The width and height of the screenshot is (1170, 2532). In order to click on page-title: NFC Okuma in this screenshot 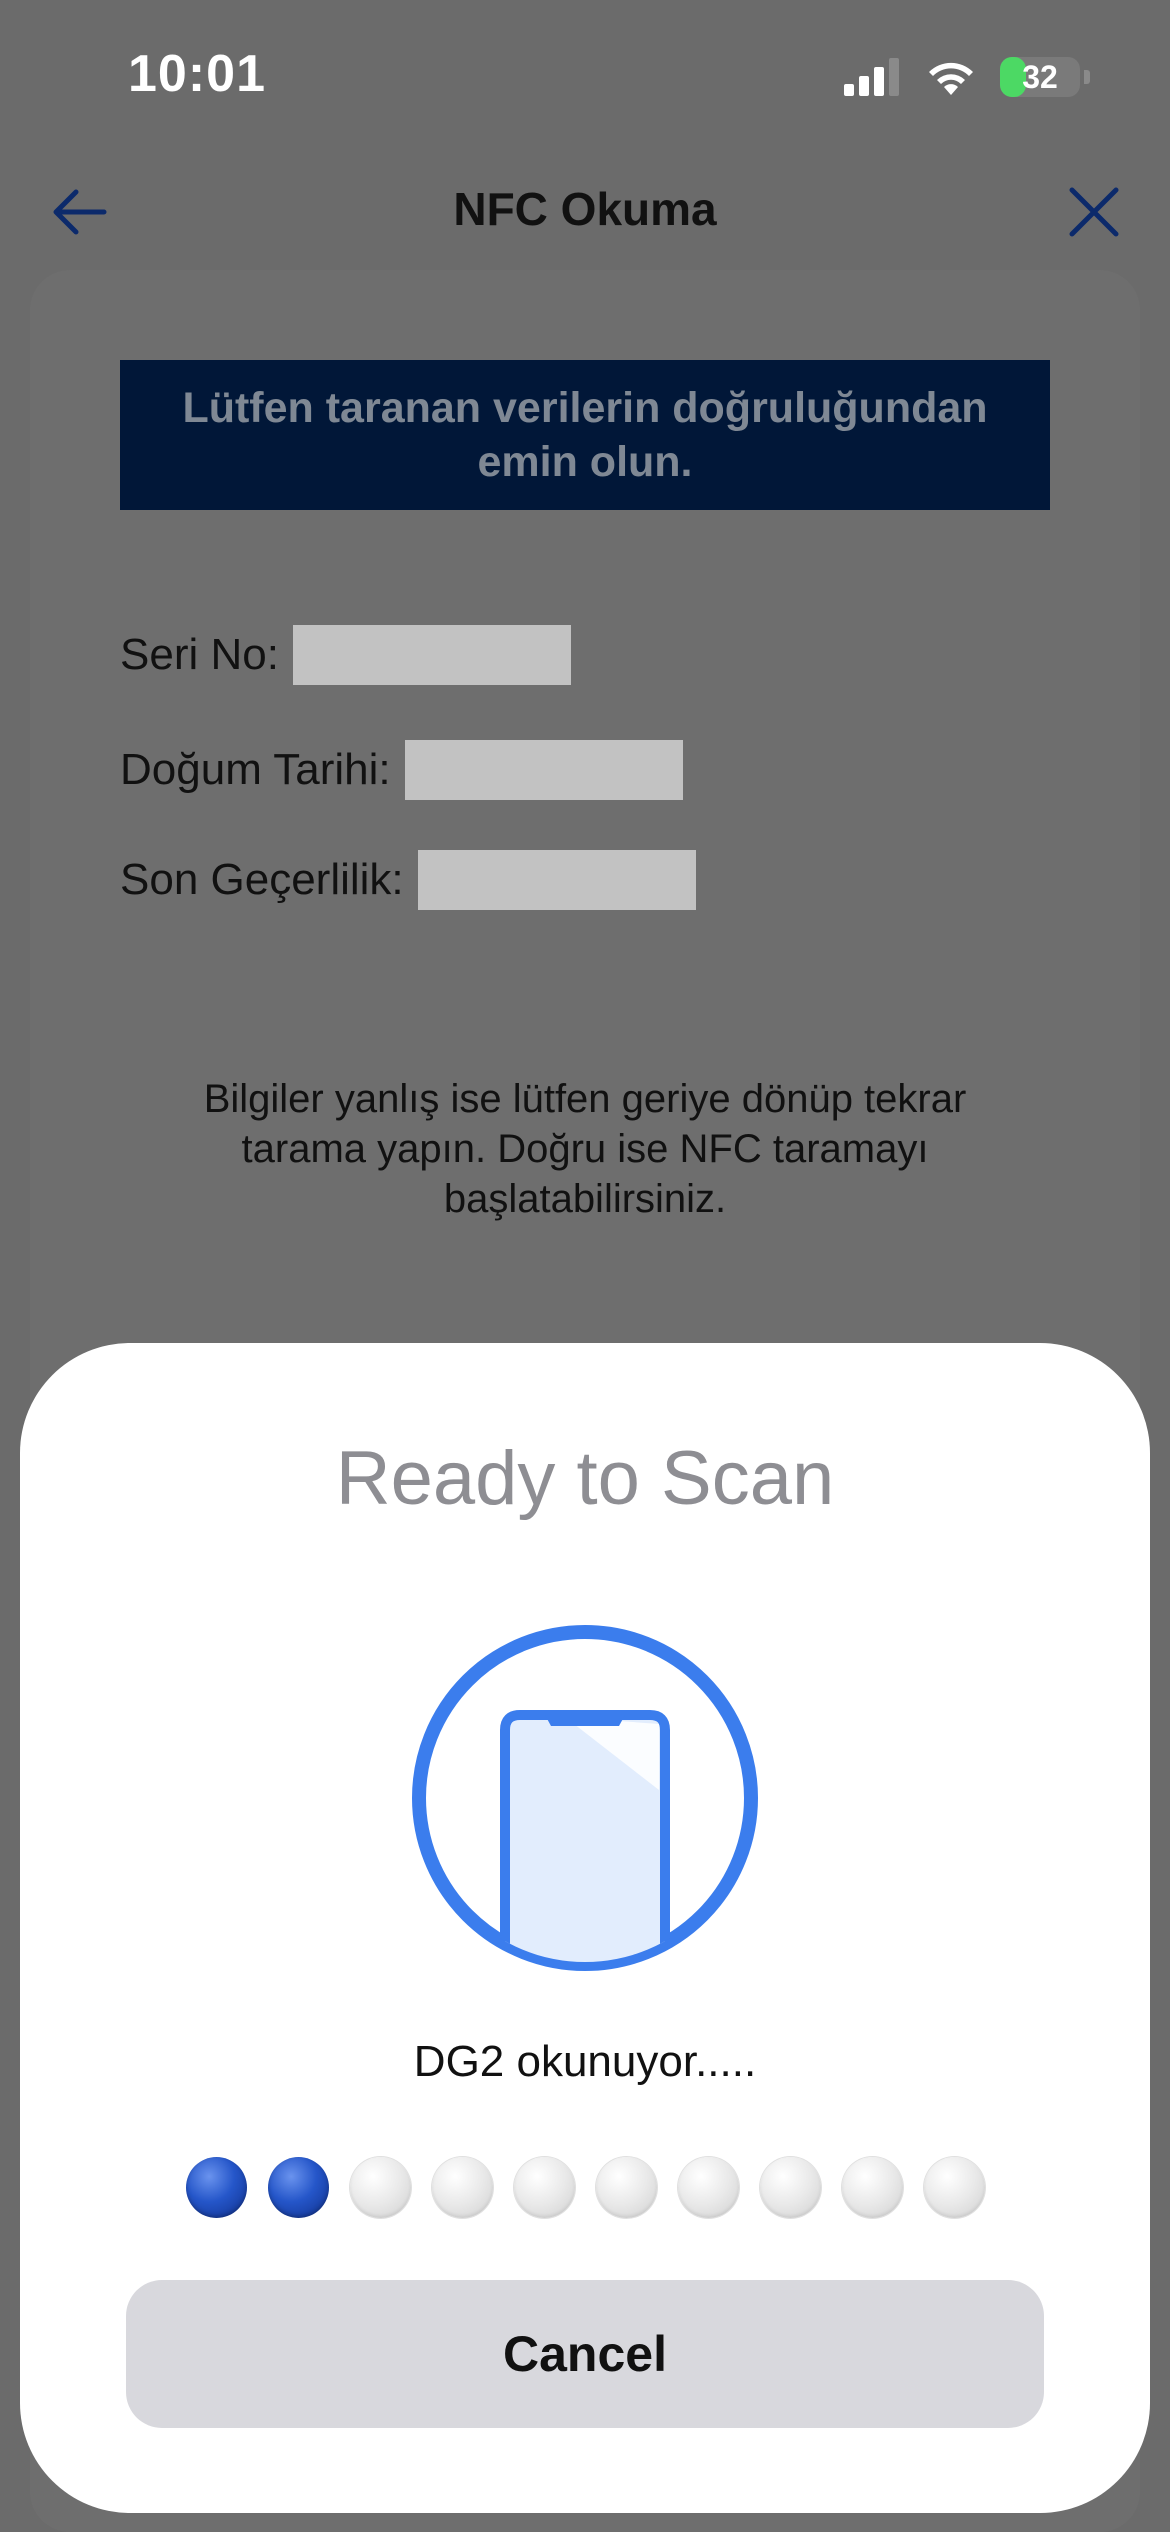, I will do `click(585, 209)`.